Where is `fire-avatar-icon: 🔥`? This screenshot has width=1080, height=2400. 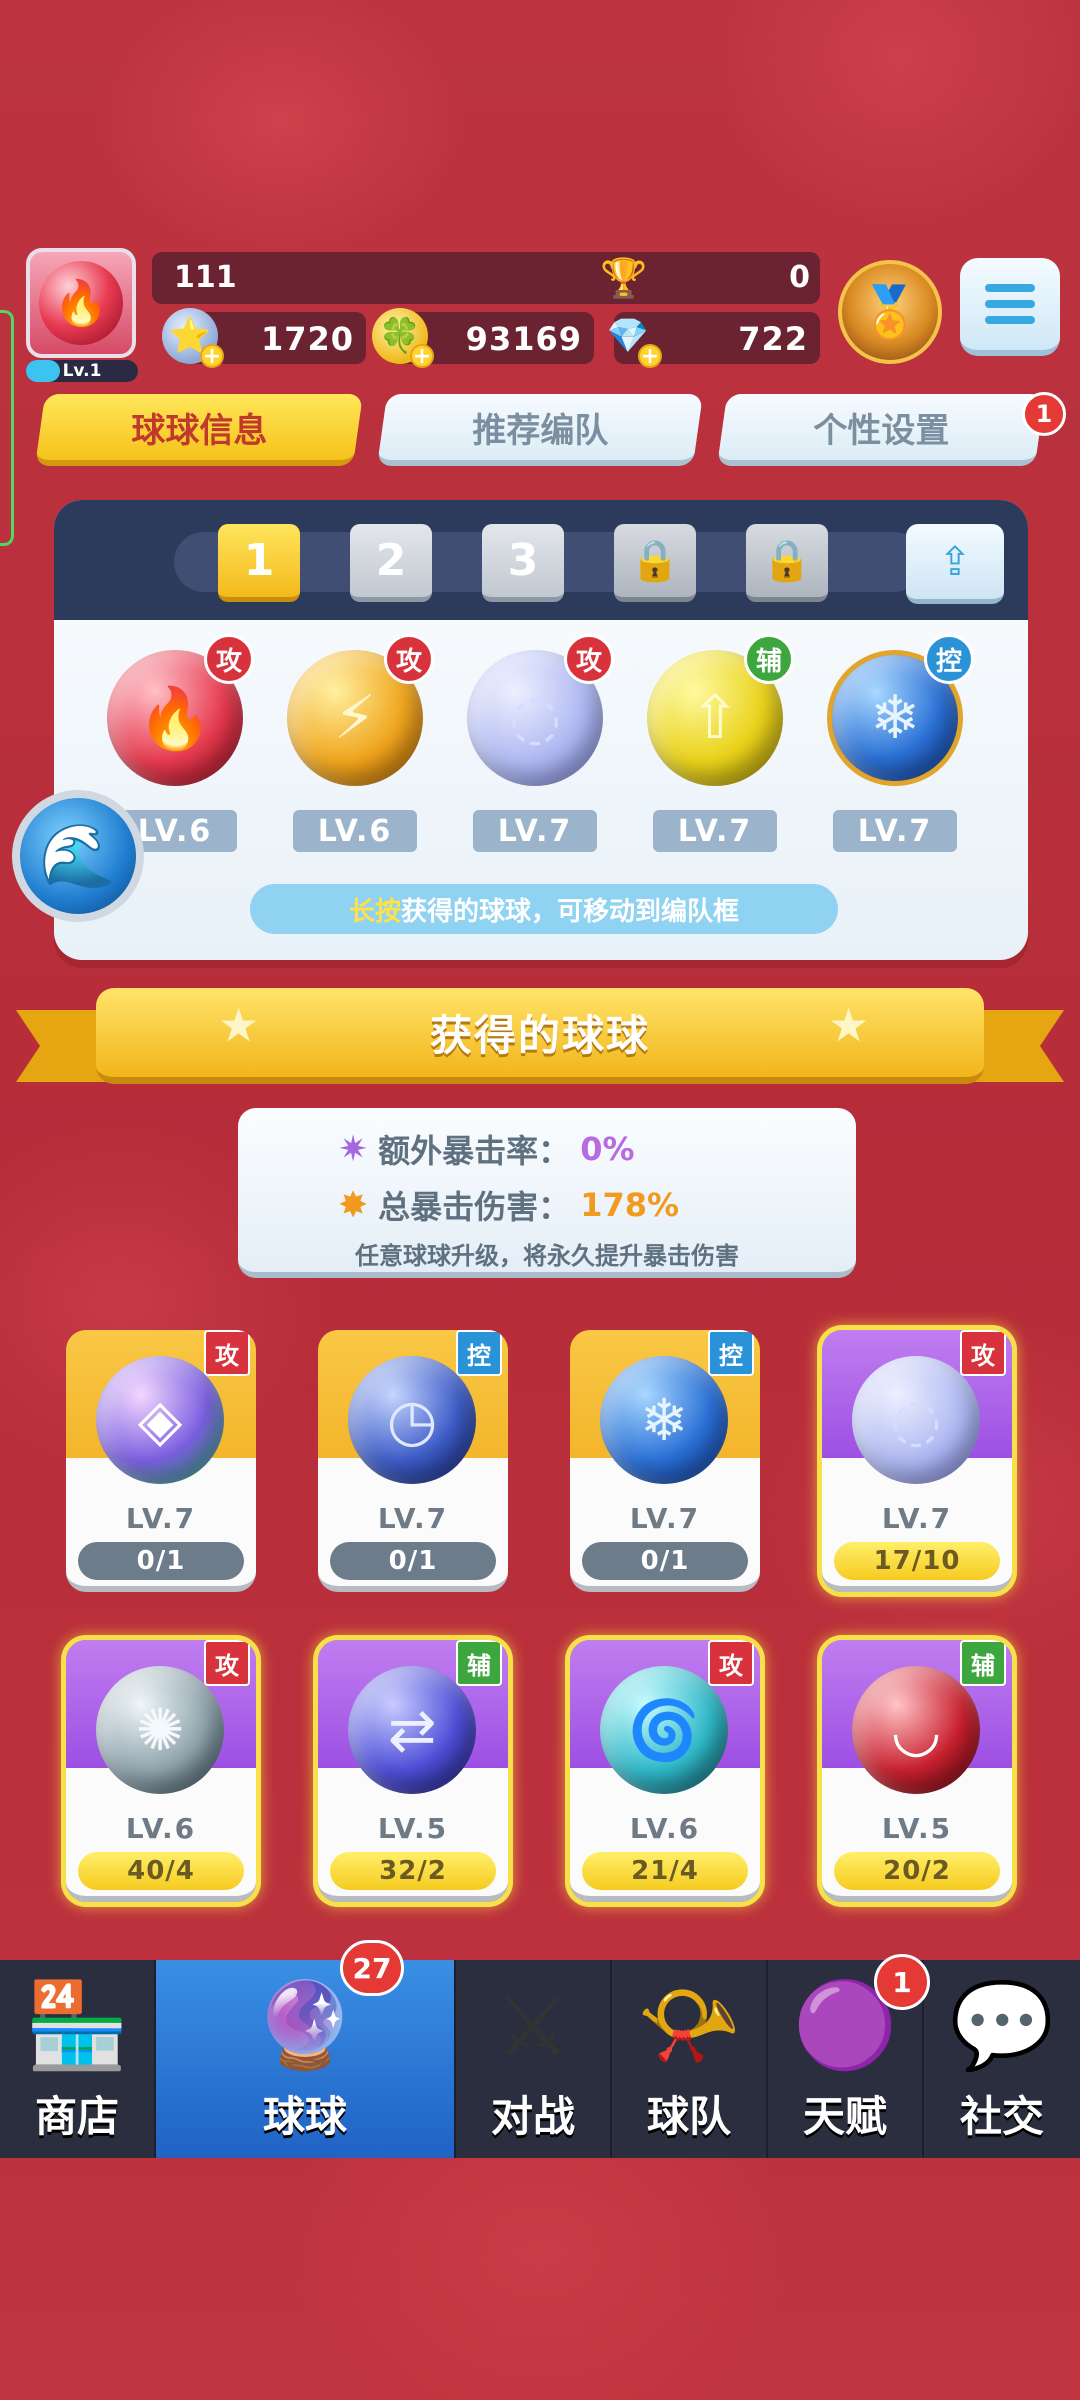
fire-avatar-icon: 🔥 is located at coordinates (81, 303).